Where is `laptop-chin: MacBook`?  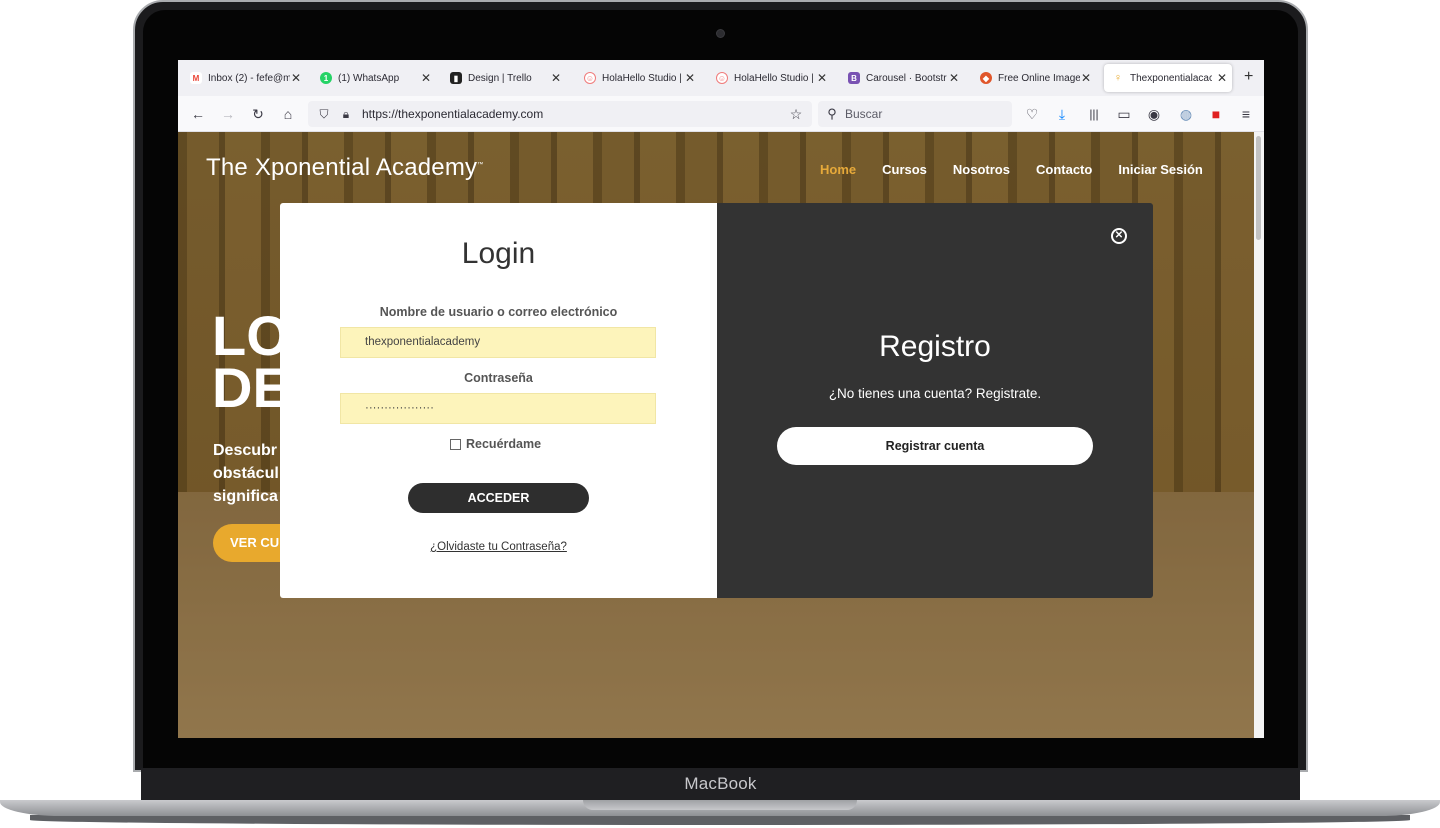 laptop-chin: MacBook is located at coordinates (720, 784).